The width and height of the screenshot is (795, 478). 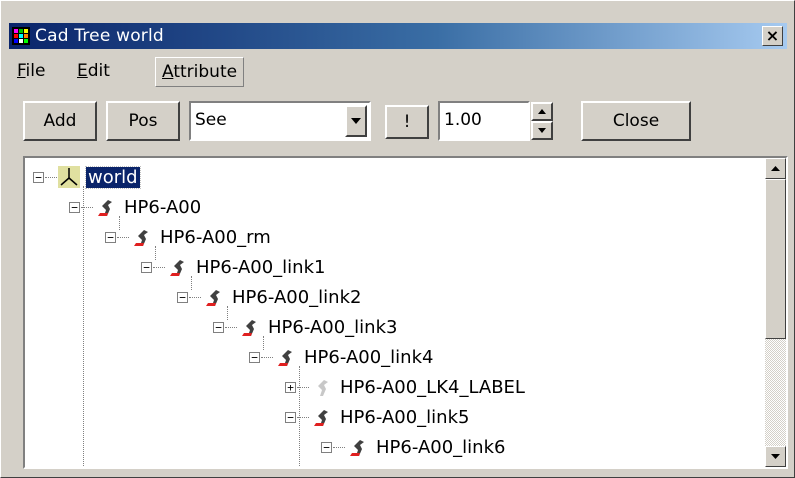 What do you see at coordinates (398, 72) in the screenshot?
I see `menu-bar: File Edit Attribute` at bounding box center [398, 72].